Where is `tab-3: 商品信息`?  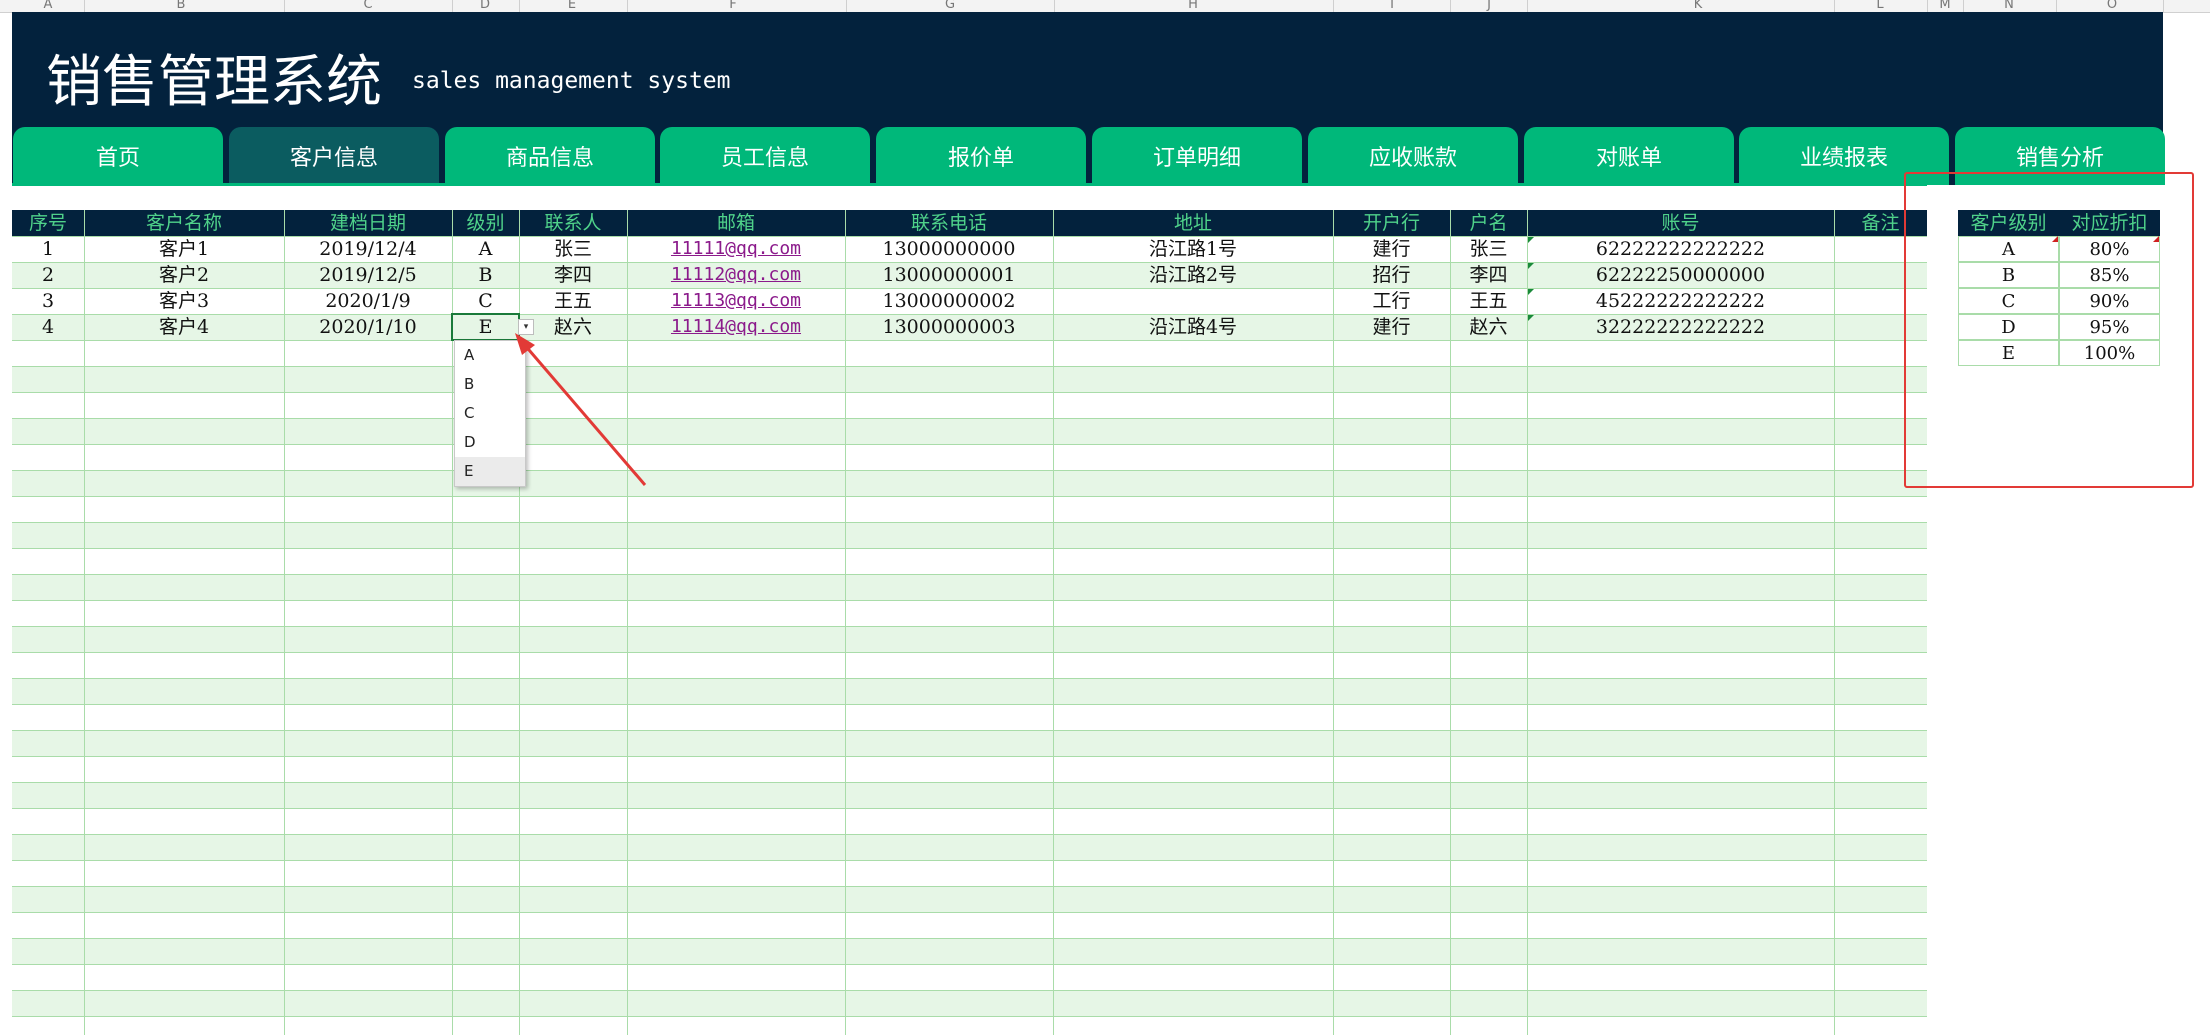
tab-3: 商品信息 is located at coordinates (550, 156).